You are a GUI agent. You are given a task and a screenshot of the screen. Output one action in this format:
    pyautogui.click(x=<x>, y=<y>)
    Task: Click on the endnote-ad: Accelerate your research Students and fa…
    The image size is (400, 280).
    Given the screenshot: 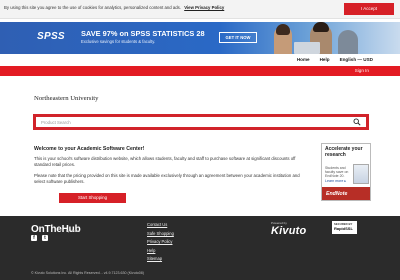 What is the action you would take?
    pyautogui.click(x=346, y=172)
    